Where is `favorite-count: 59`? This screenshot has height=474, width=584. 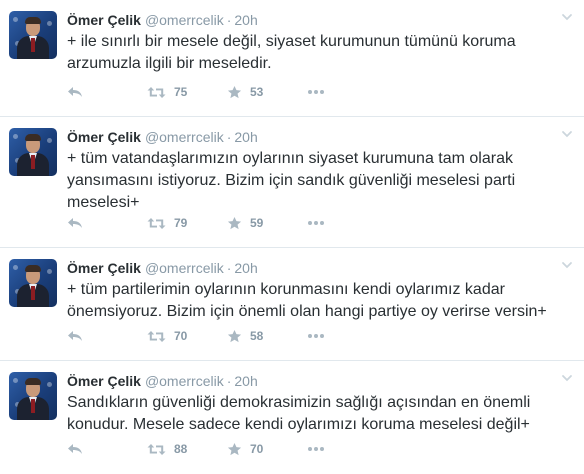 favorite-count: 59 is located at coordinates (257, 223).